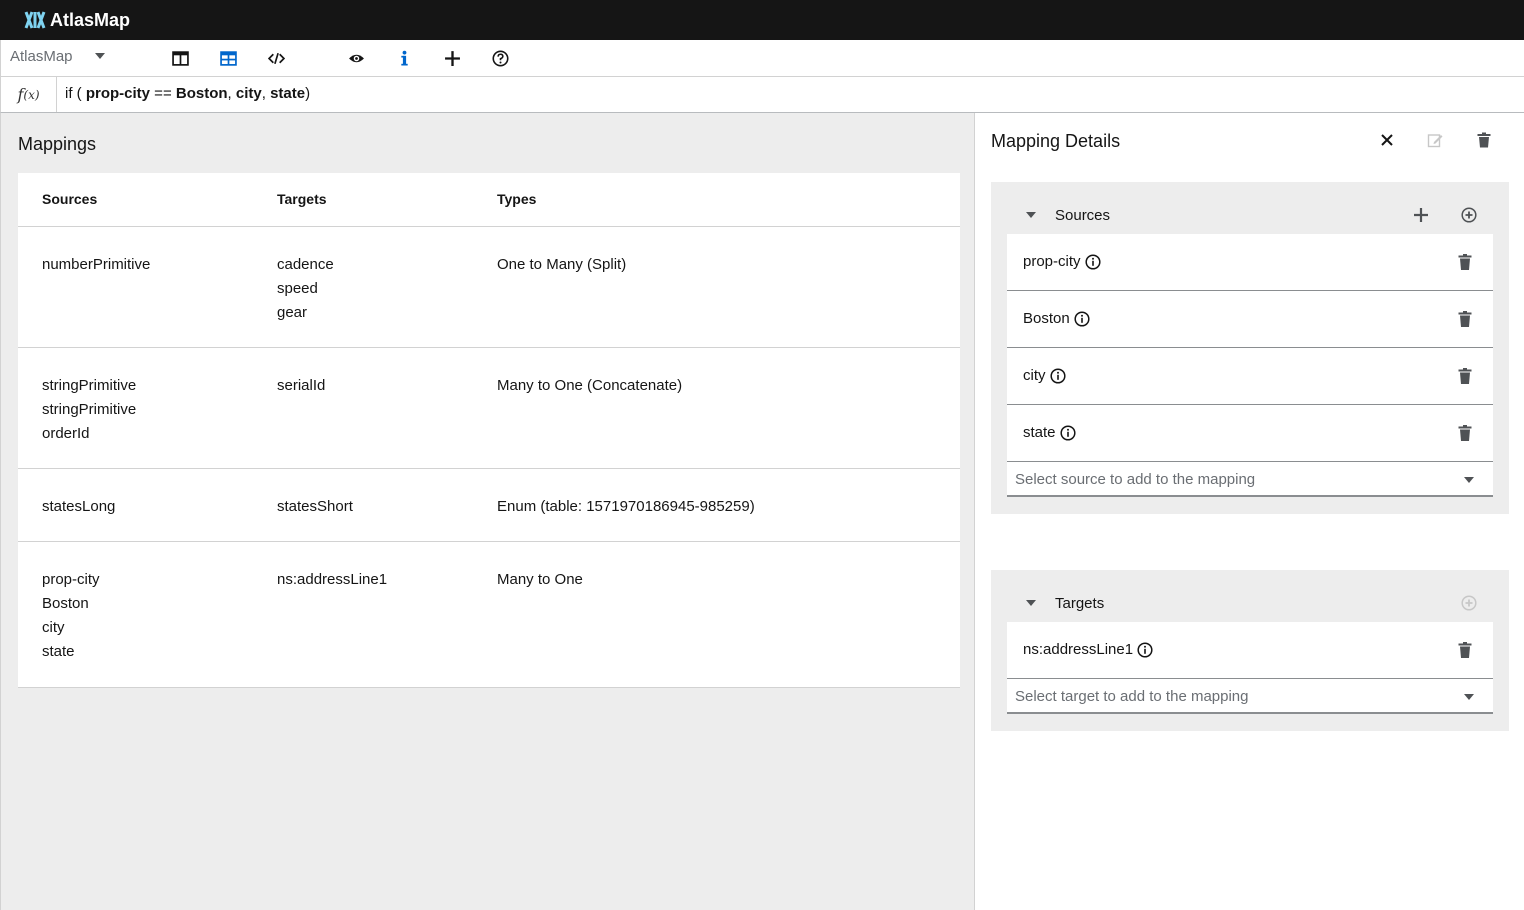 The width and height of the screenshot is (1524, 910). I want to click on columns-view-icon, so click(180, 58).